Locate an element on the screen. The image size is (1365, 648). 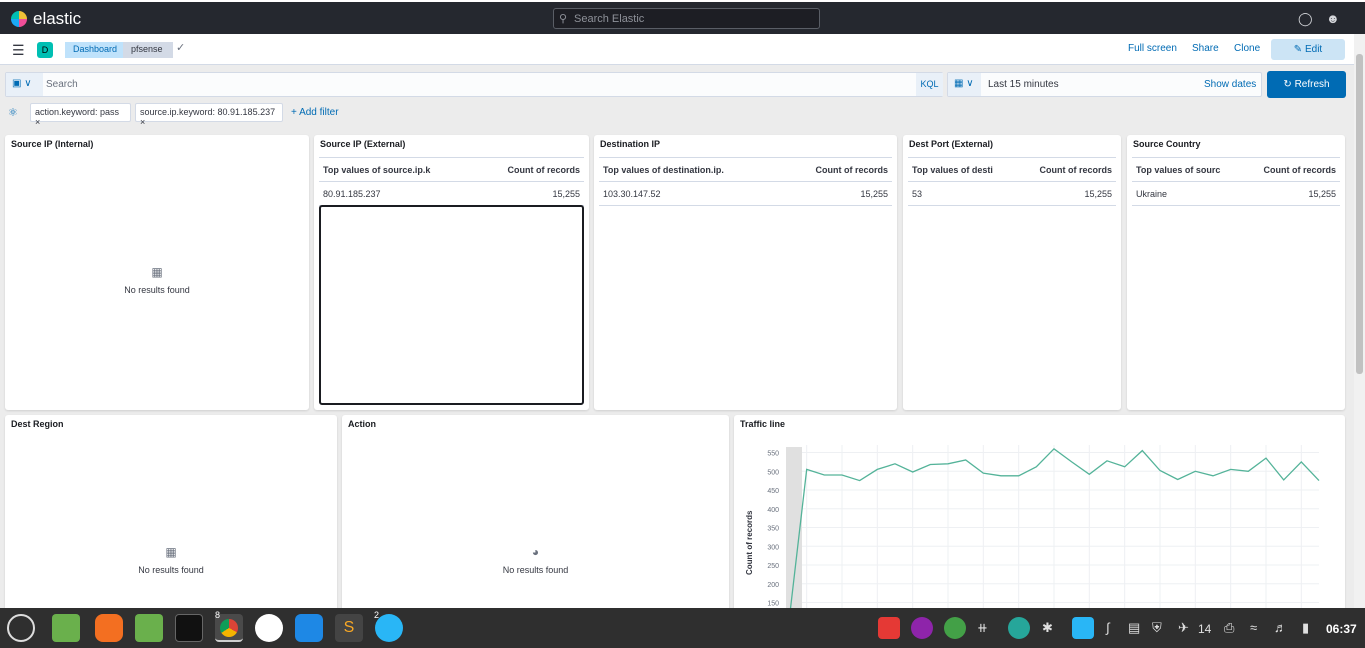
column-header-top-values: Top values of source.ip.k is located at coordinates (393, 170).